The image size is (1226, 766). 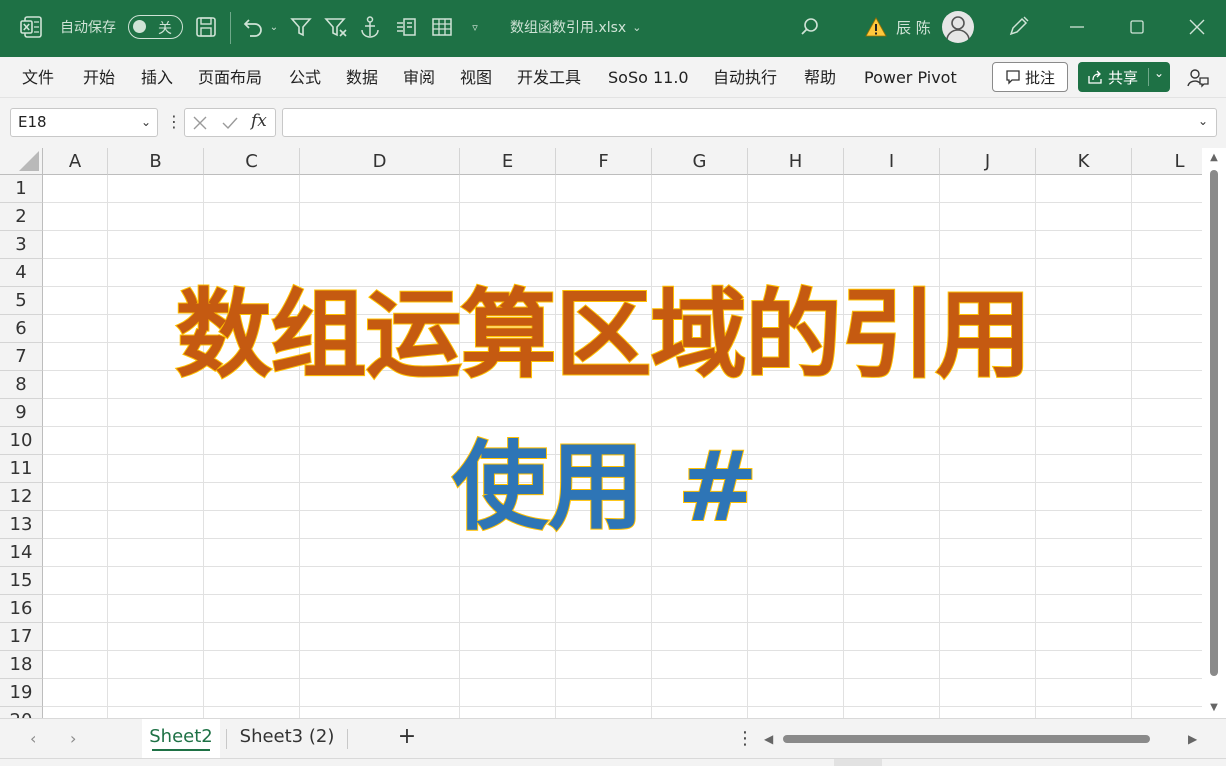 I want to click on prev-sheet-icon: ‹, so click(x=33, y=739).